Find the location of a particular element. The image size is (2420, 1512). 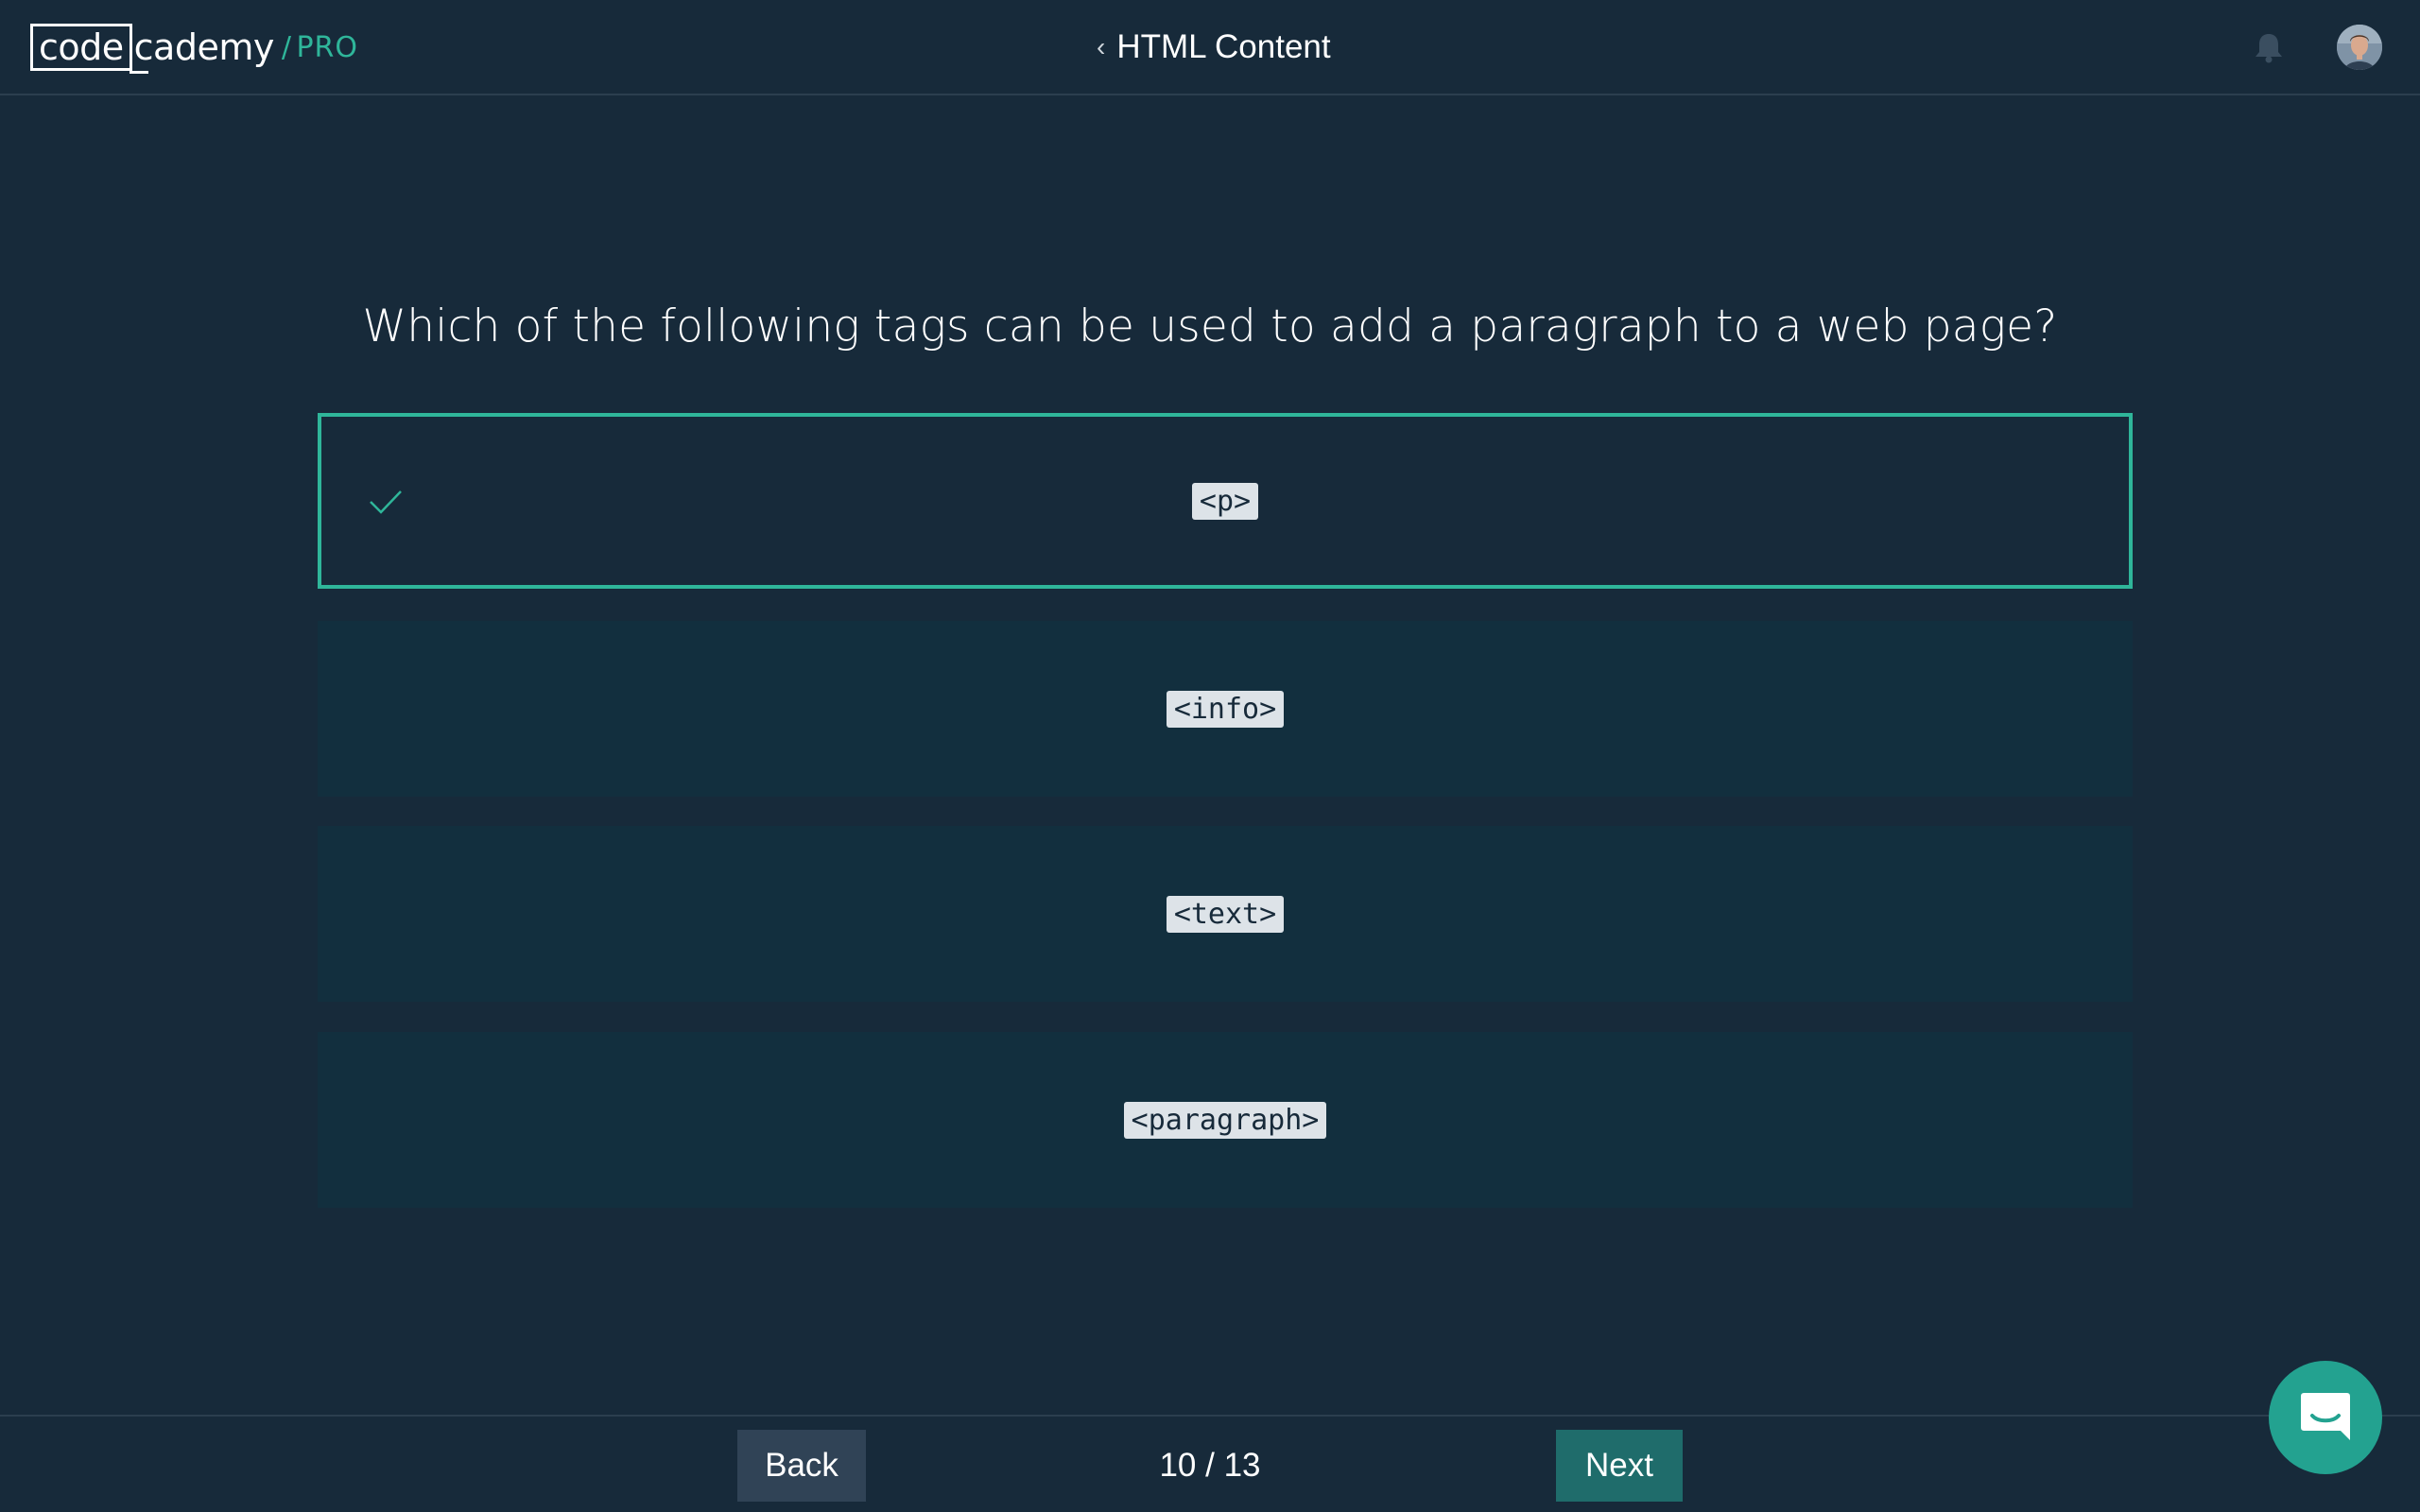

logo-pro-badge: PRO is located at coordinates (327, 47).